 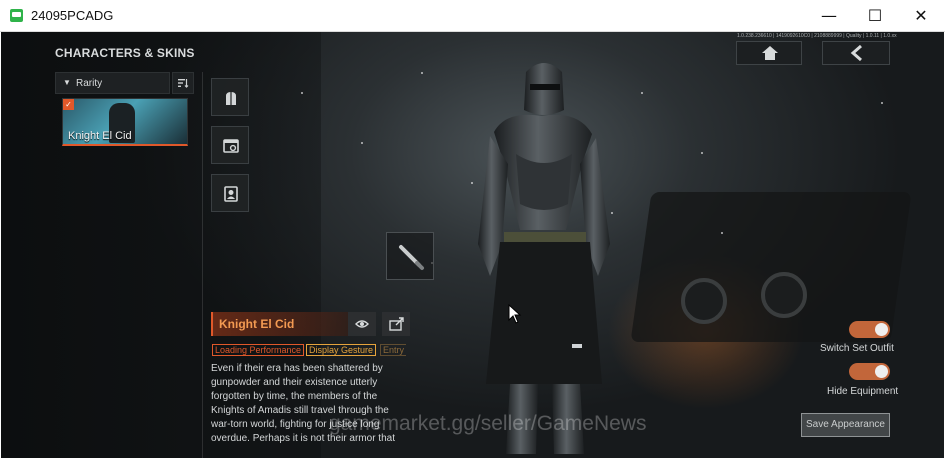 I want to click on tag-entry: Entry, so click(x=393, y=350).